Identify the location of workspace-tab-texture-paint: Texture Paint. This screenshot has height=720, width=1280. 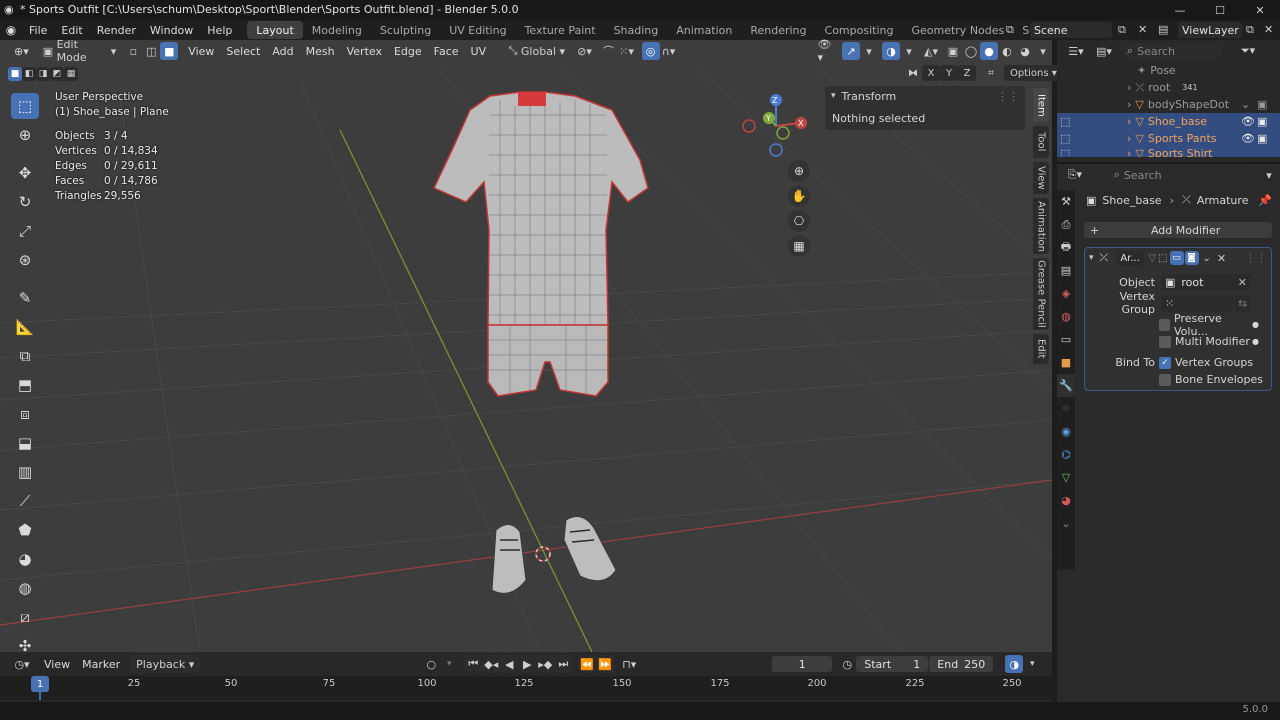
(560, 30).